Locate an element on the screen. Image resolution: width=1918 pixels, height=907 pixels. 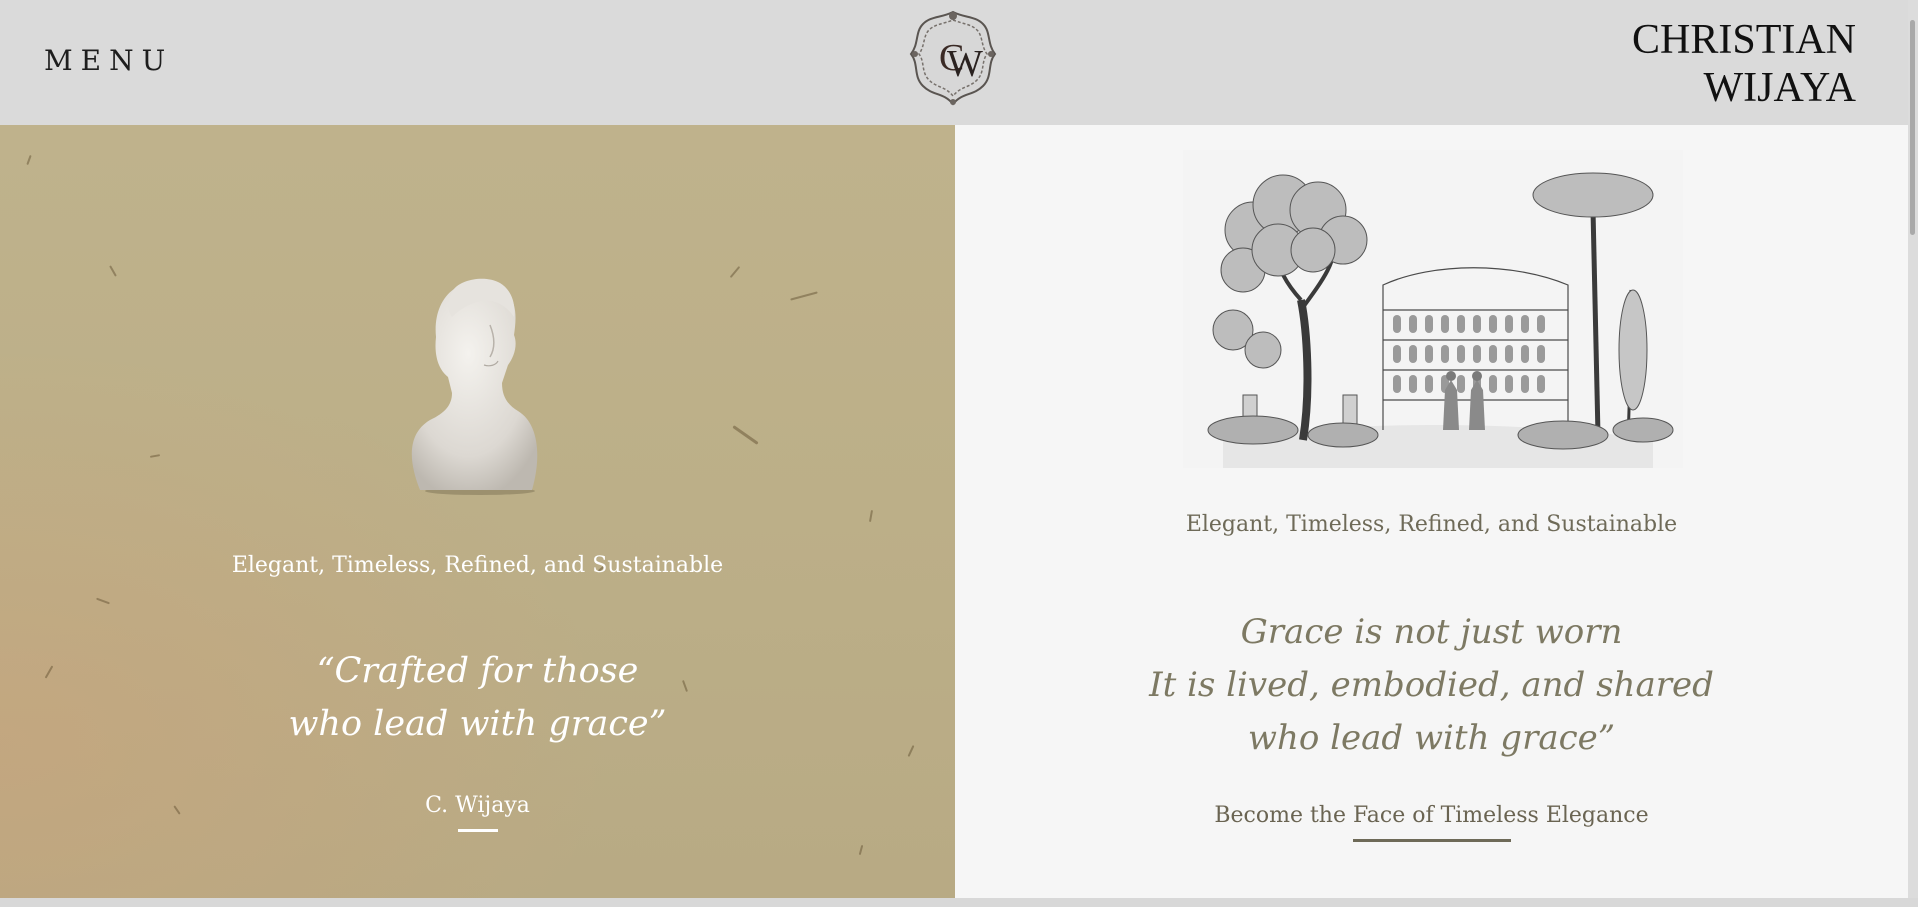
right-quote-line-2: It is lived, embodied, and shared is located at coordinates (1431, 685).